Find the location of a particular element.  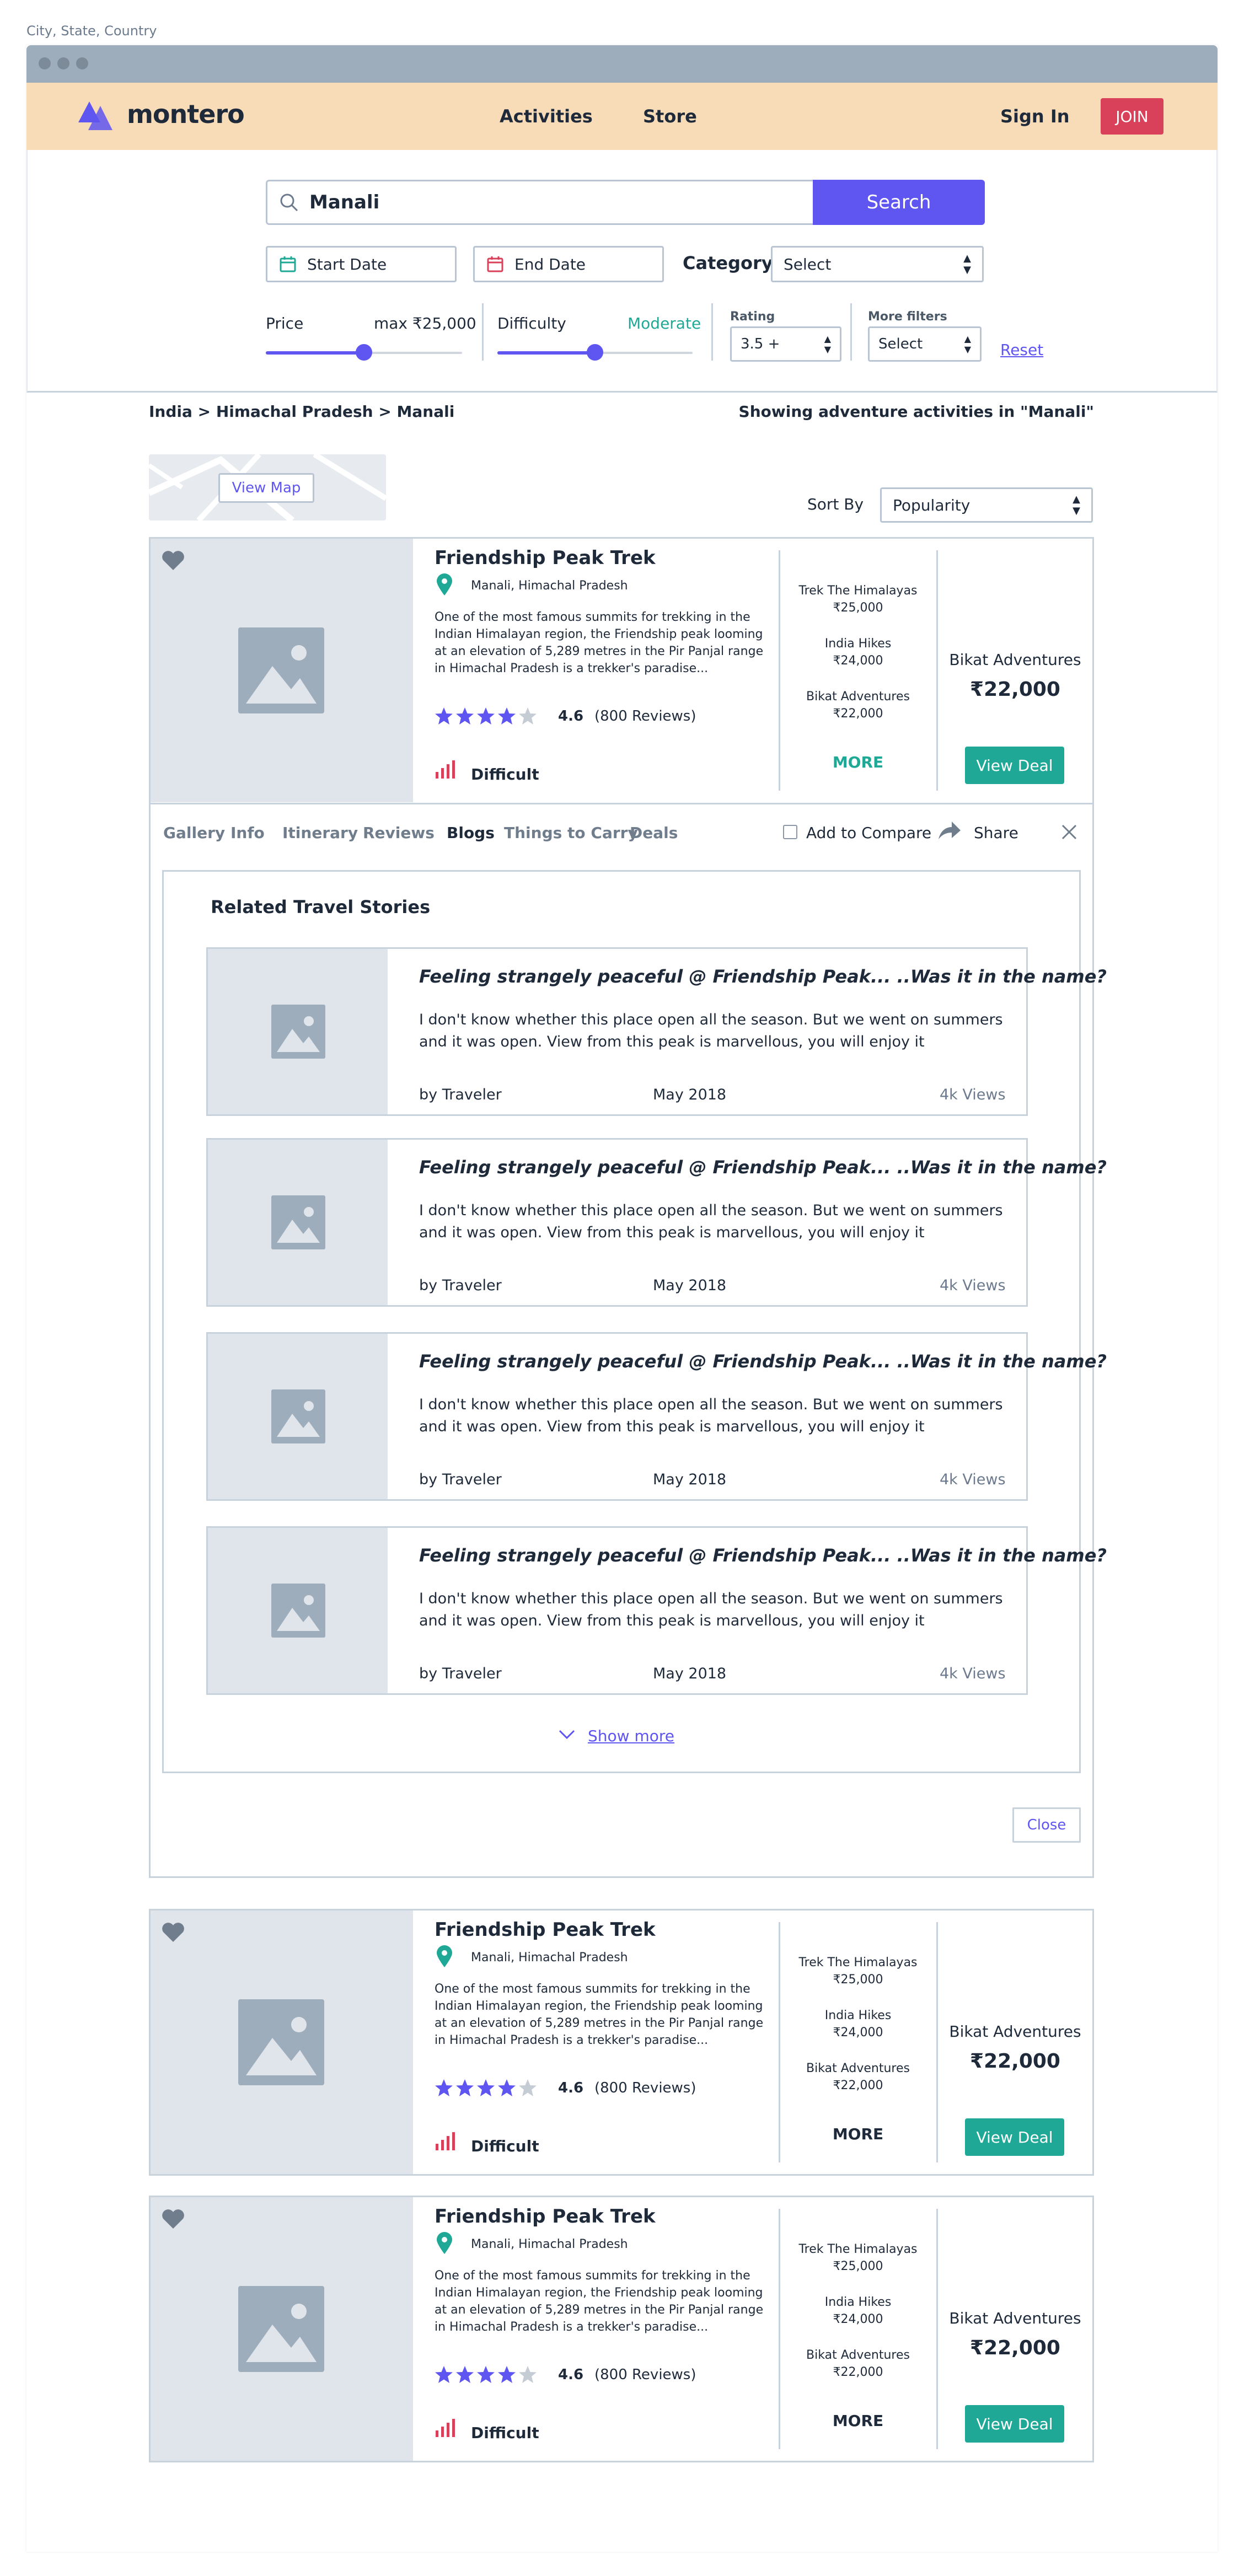

close-icon is located at coordinates (1069, 832).